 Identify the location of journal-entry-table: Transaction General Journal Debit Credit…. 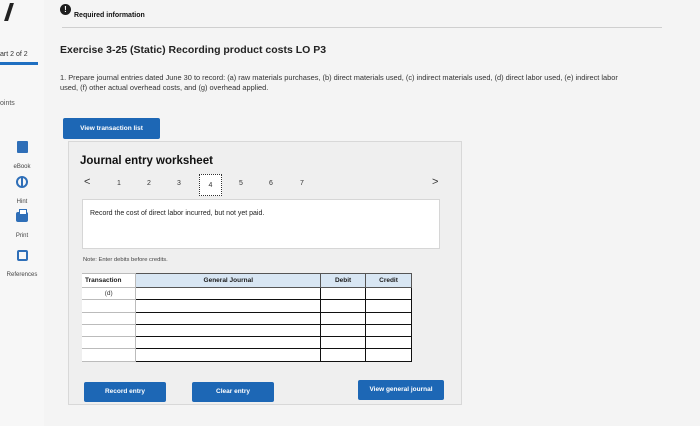
(247, 317).